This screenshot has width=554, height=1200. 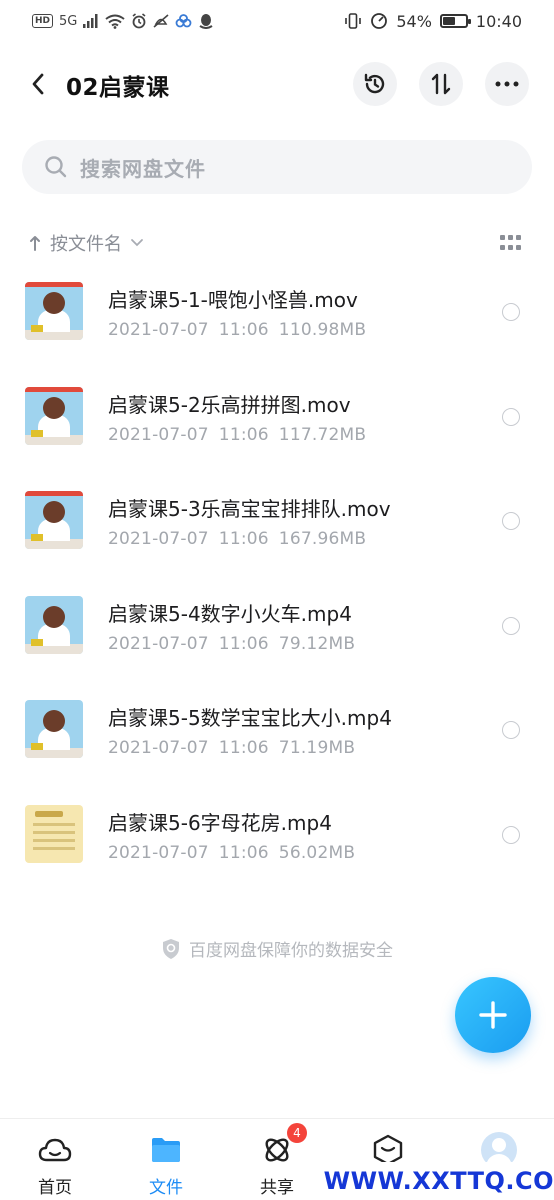 I want to click on home-cloud-icon, so click(x=55, y=1150).